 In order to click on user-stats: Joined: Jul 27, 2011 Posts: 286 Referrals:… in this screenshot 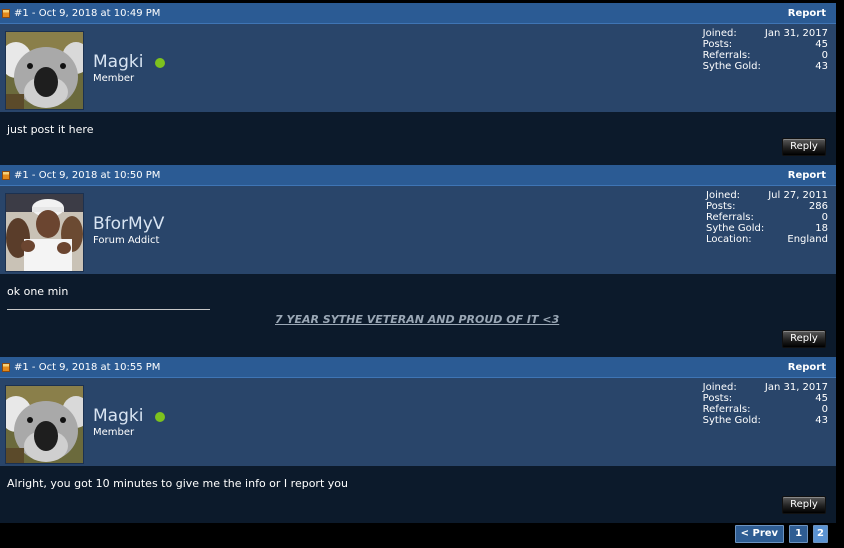, I will do `click(767, 217)`.